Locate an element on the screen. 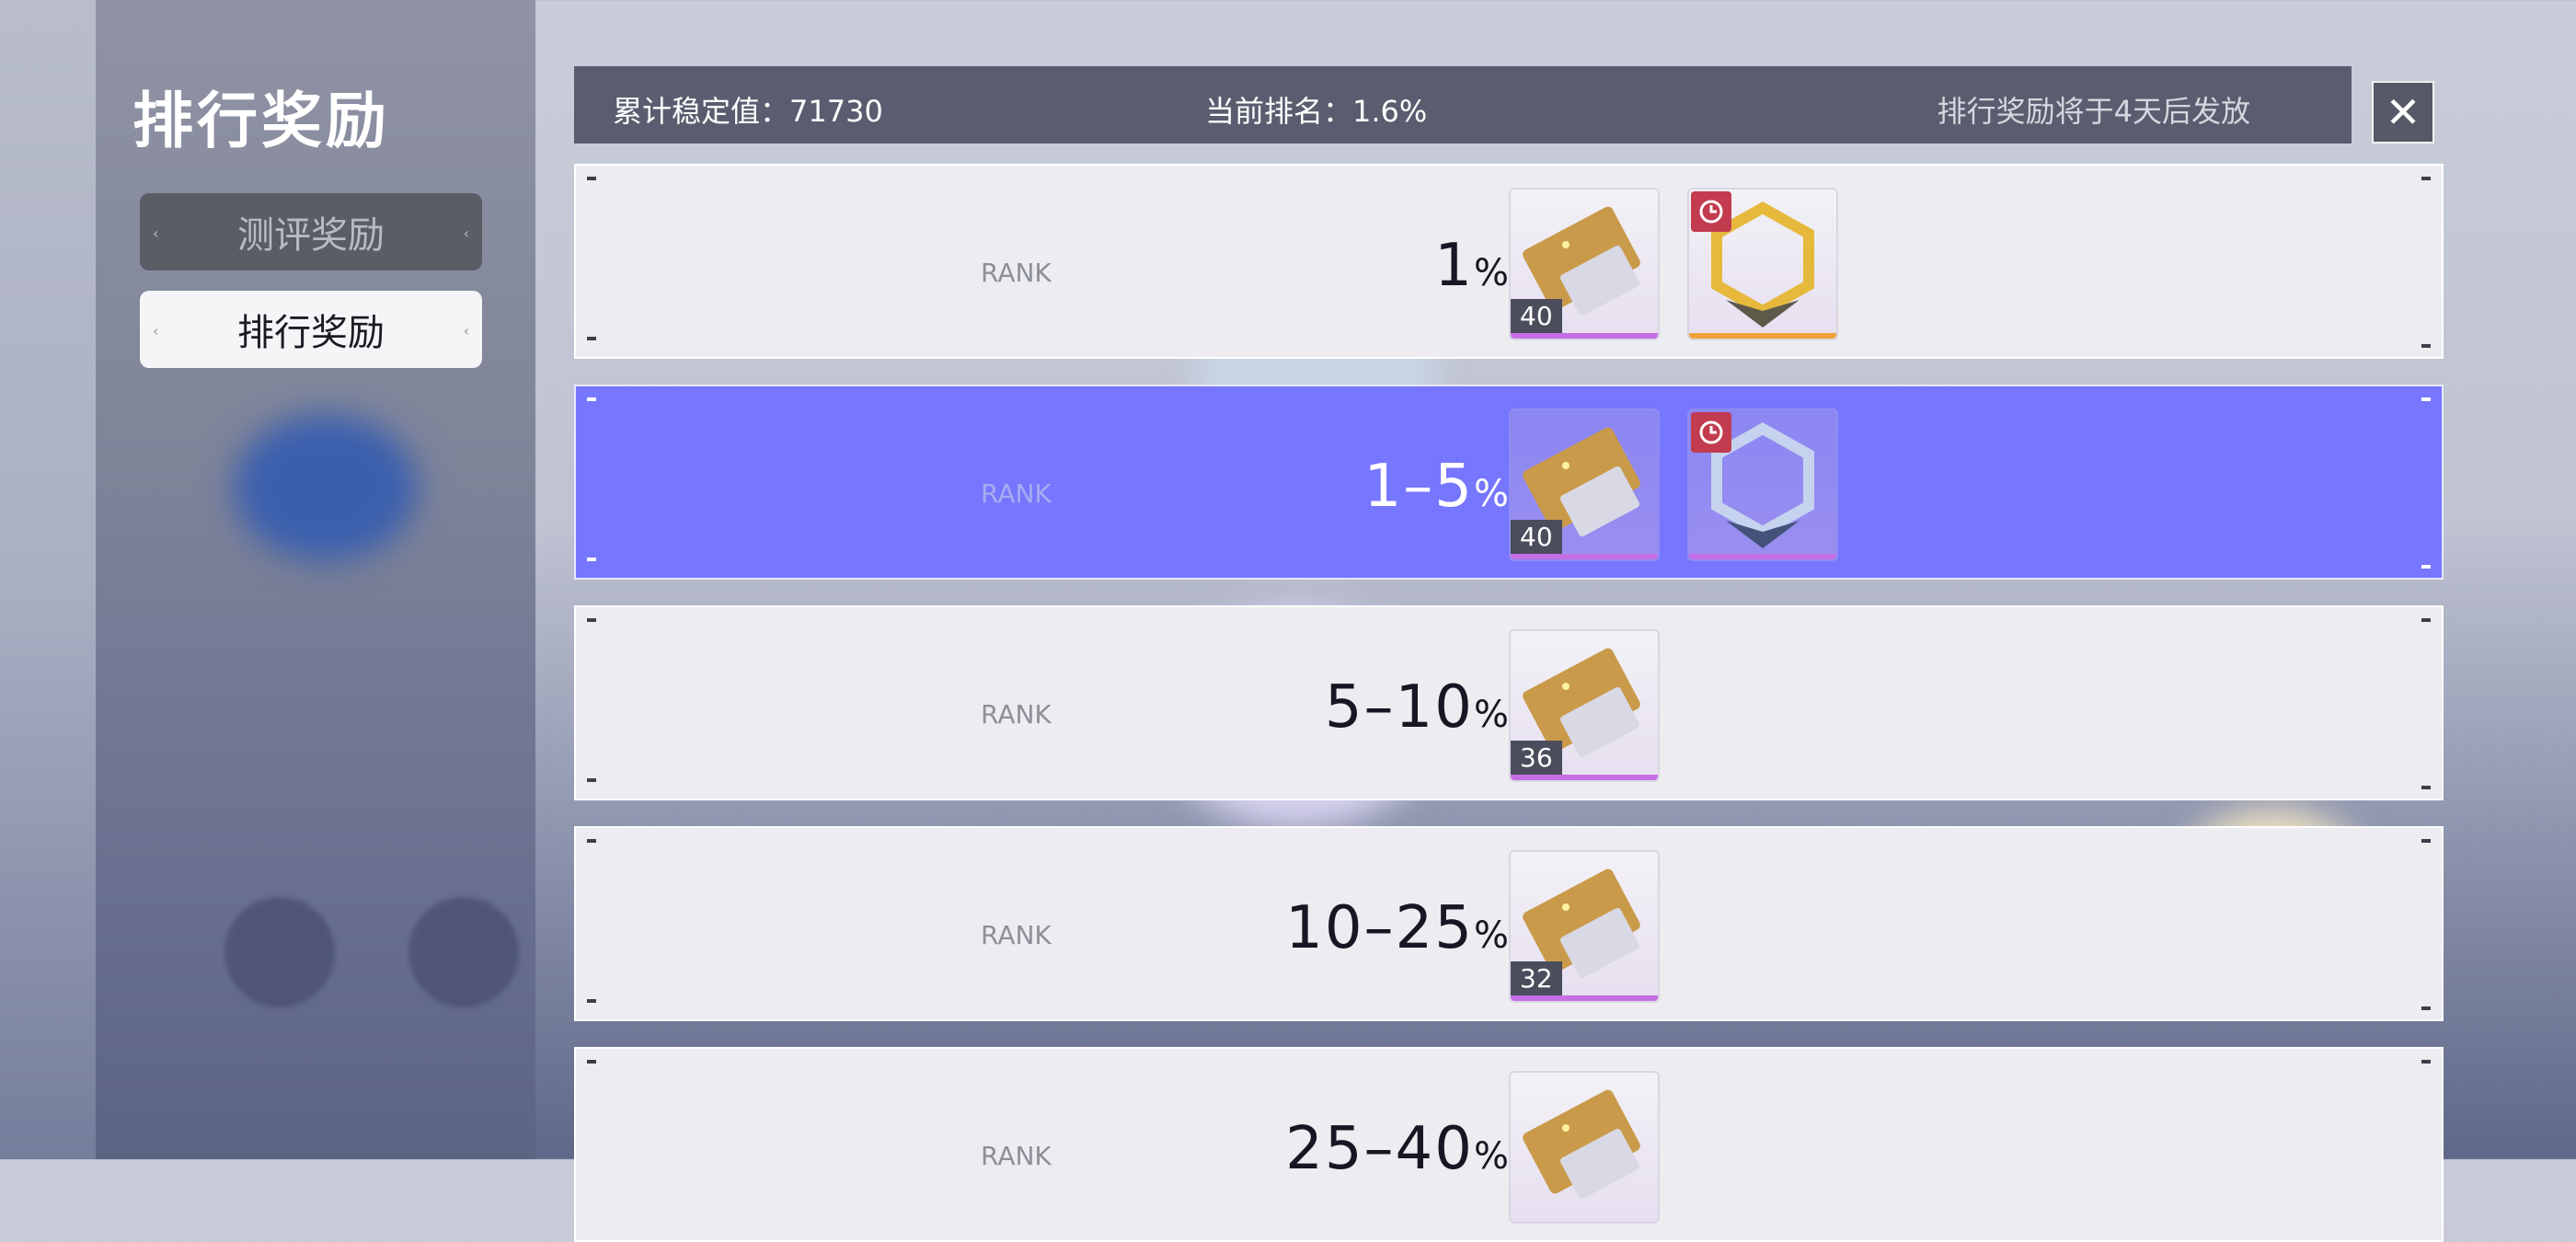 This screenshot has height=1242, width=2576. close-icon: ✕ is located at coordinates (2403, 112).